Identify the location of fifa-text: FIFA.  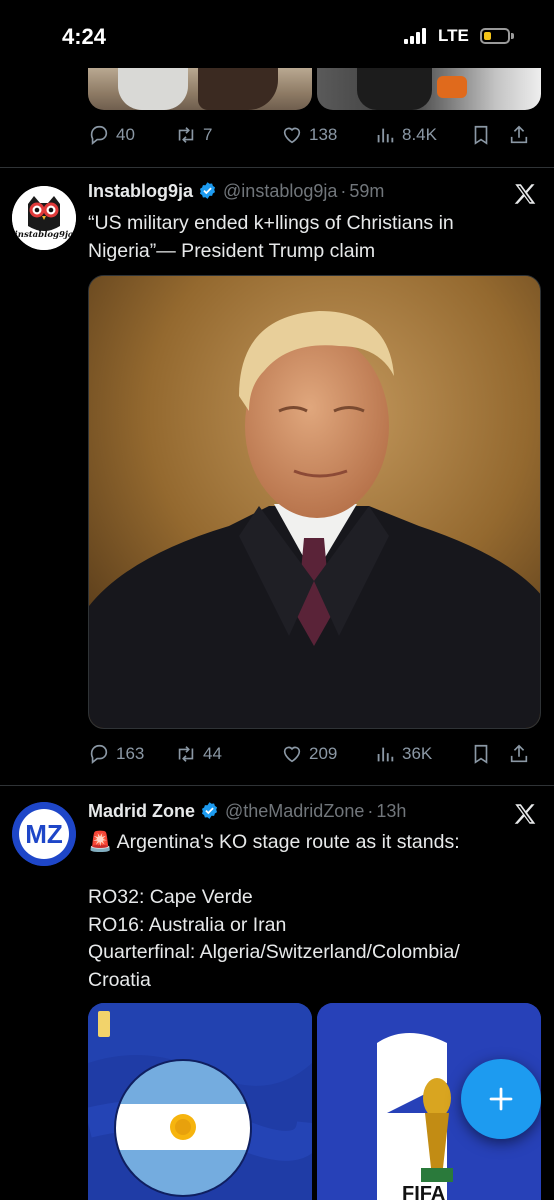
(423, 1191).